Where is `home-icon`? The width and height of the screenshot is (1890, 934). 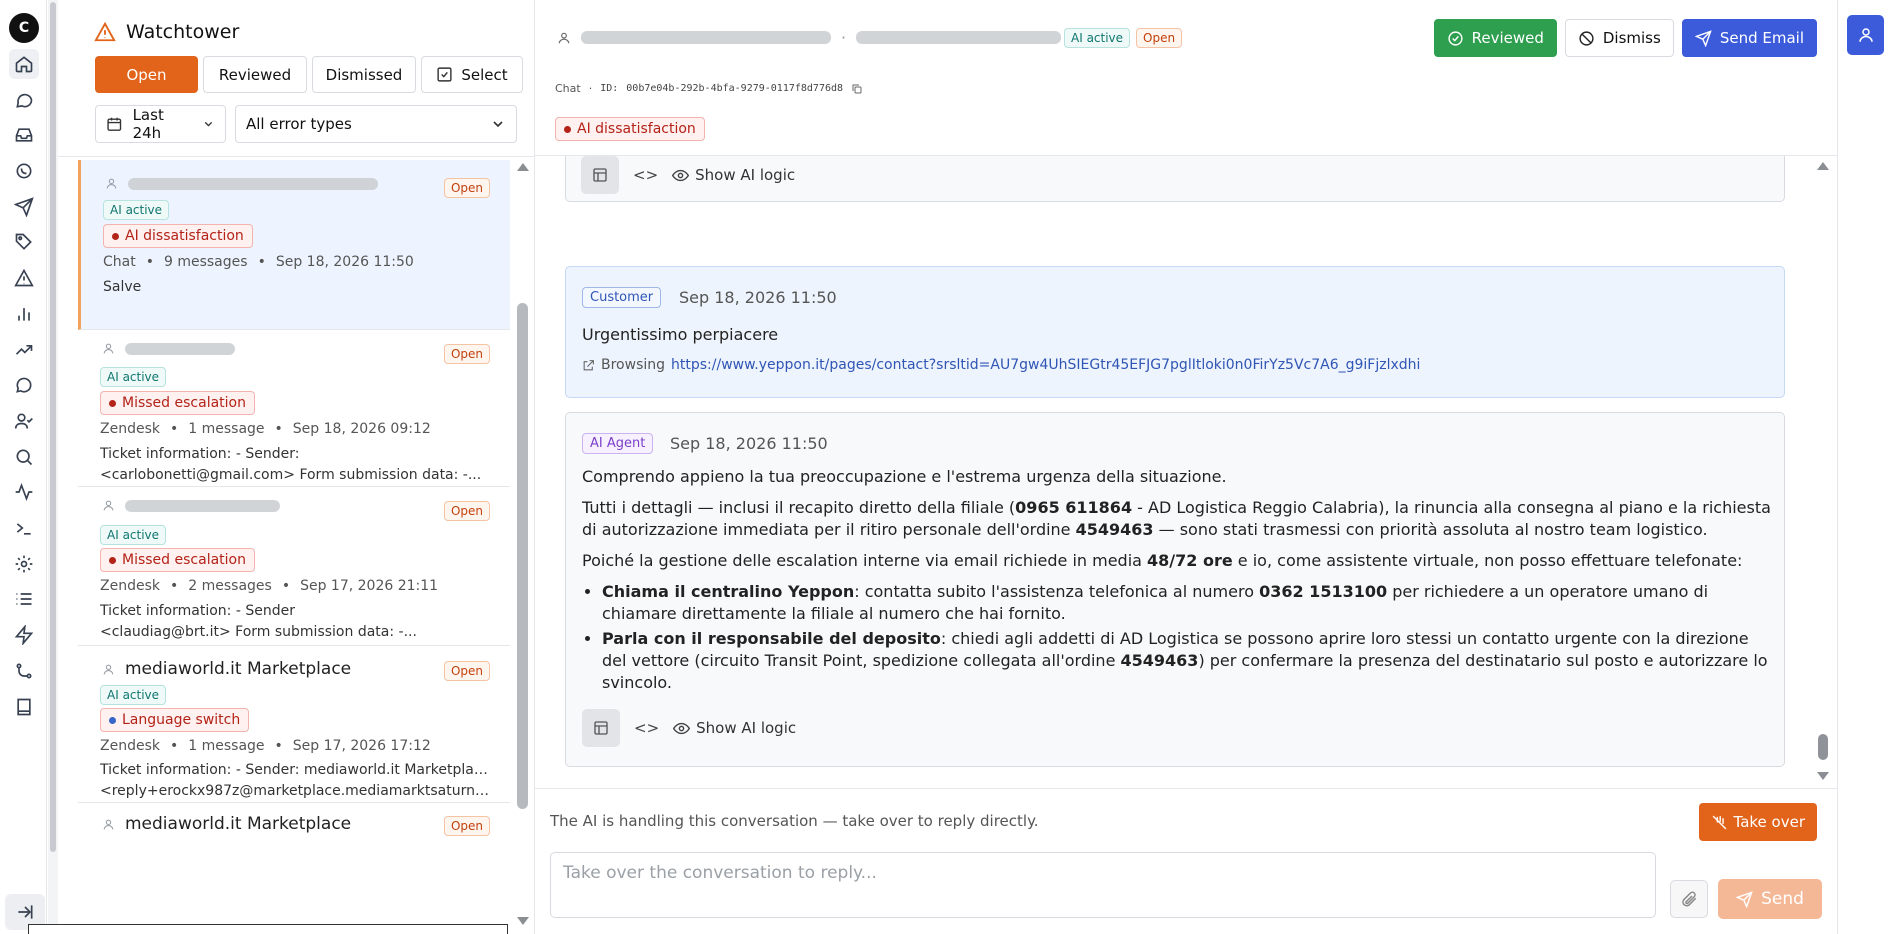 home-icon is located at coordinates (24, 64).